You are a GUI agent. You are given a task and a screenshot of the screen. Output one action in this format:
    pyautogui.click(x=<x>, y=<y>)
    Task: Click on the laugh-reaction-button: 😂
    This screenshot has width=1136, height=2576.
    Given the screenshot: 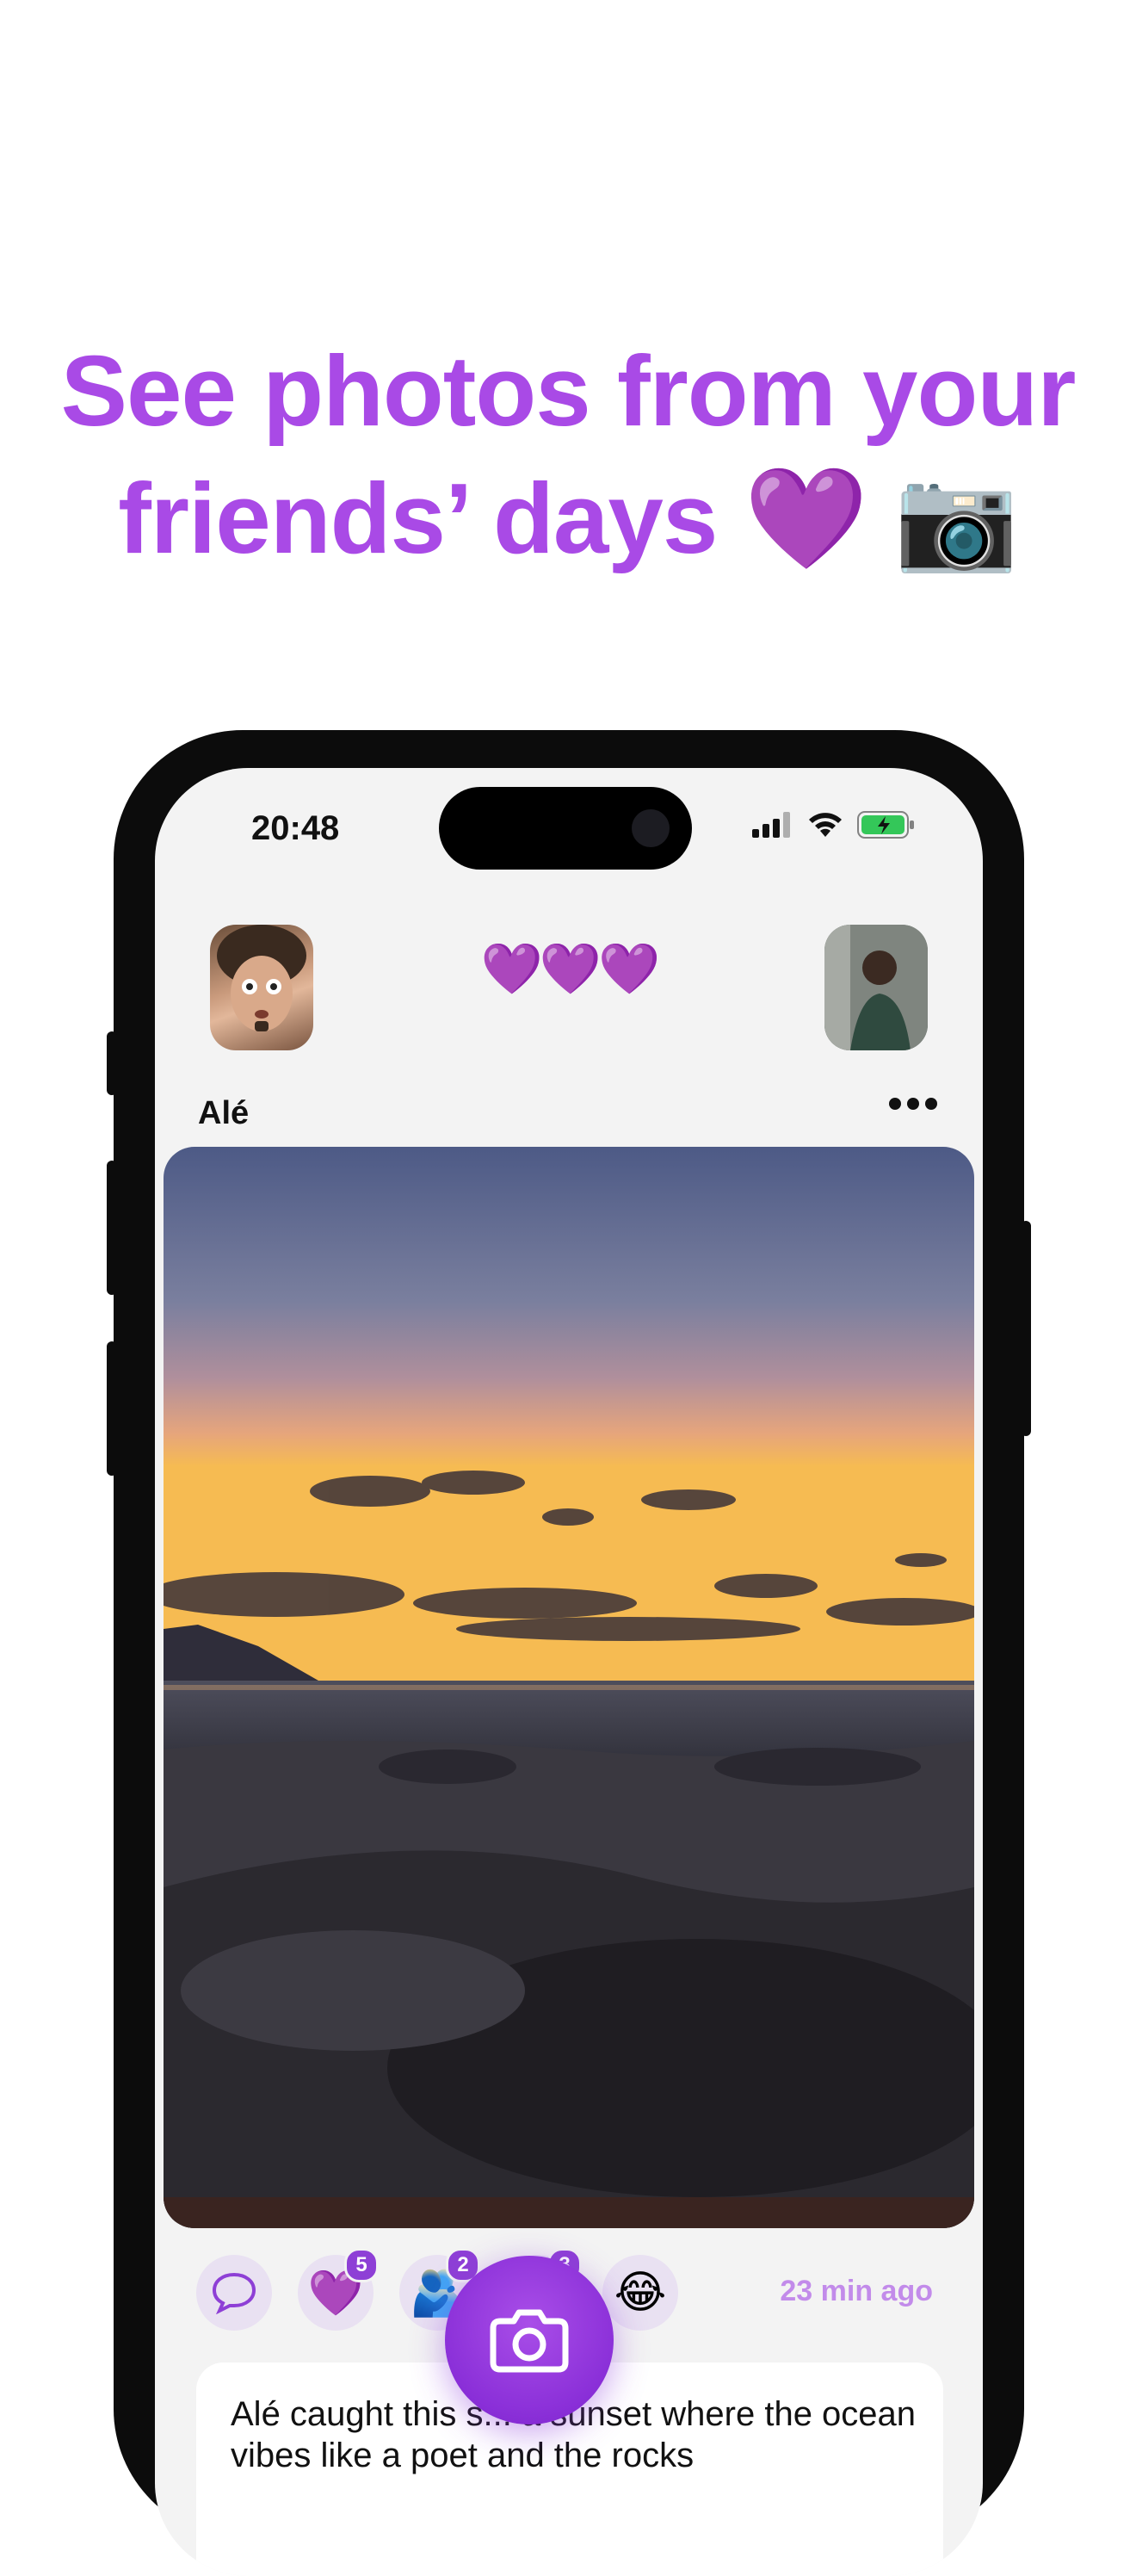 What is the action you would take?
    pyautogui.click(x=640, y=2293)
    